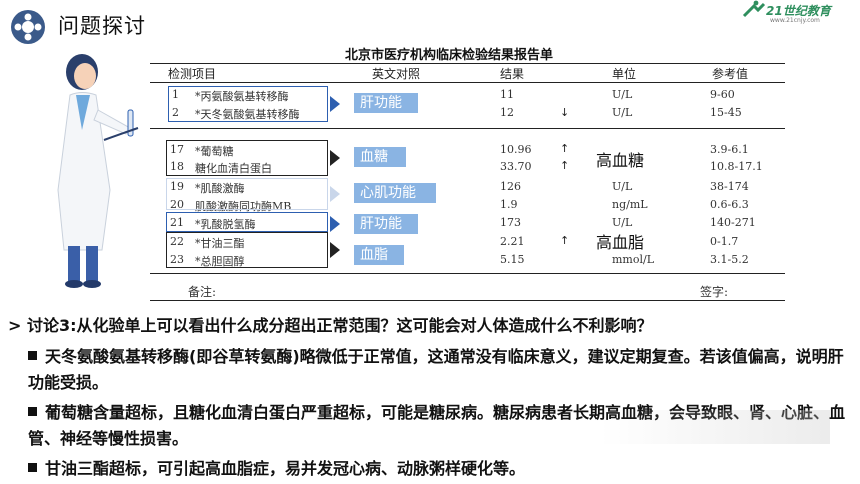 Image resolution: width=860 pixels, height=484 pixels. I want to click on row-reference: 140-271, so click(733, 222).